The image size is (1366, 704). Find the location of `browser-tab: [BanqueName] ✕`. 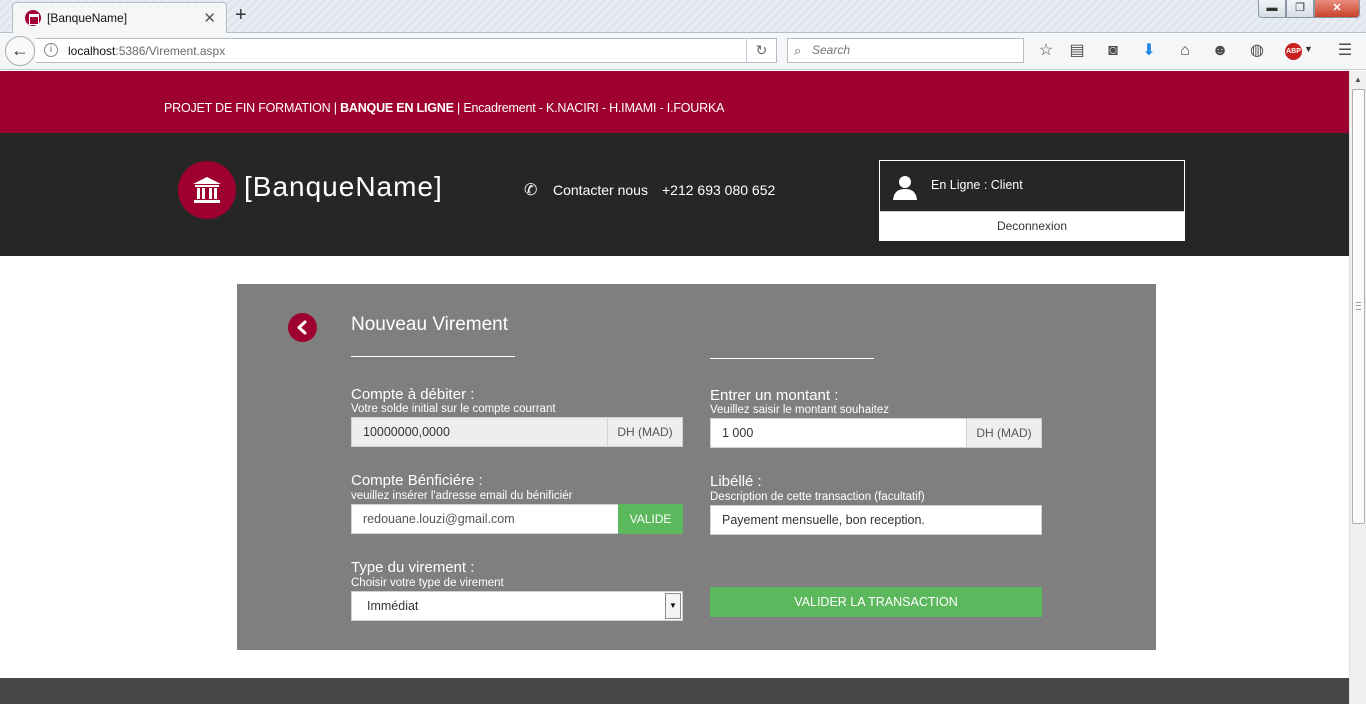

browser-tab: [BanqueName] ✕ is located at coordinates (119, 17).